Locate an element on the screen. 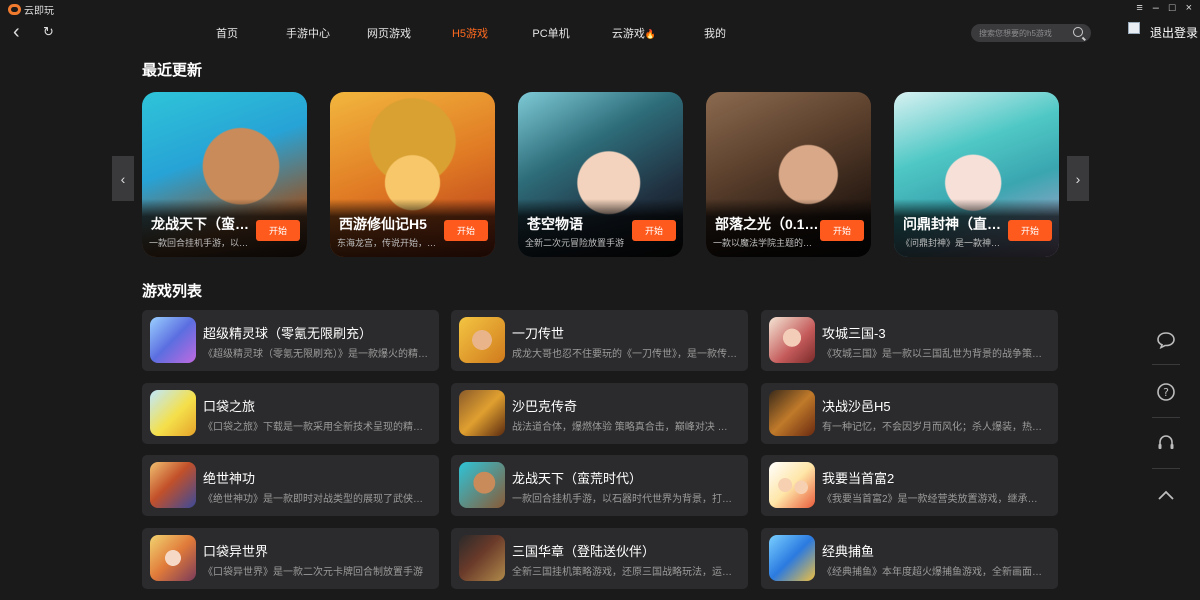 The width and height of the screenshot is (1200, 600). chevron-right-icon: › is located at coordinates (1078, 178).